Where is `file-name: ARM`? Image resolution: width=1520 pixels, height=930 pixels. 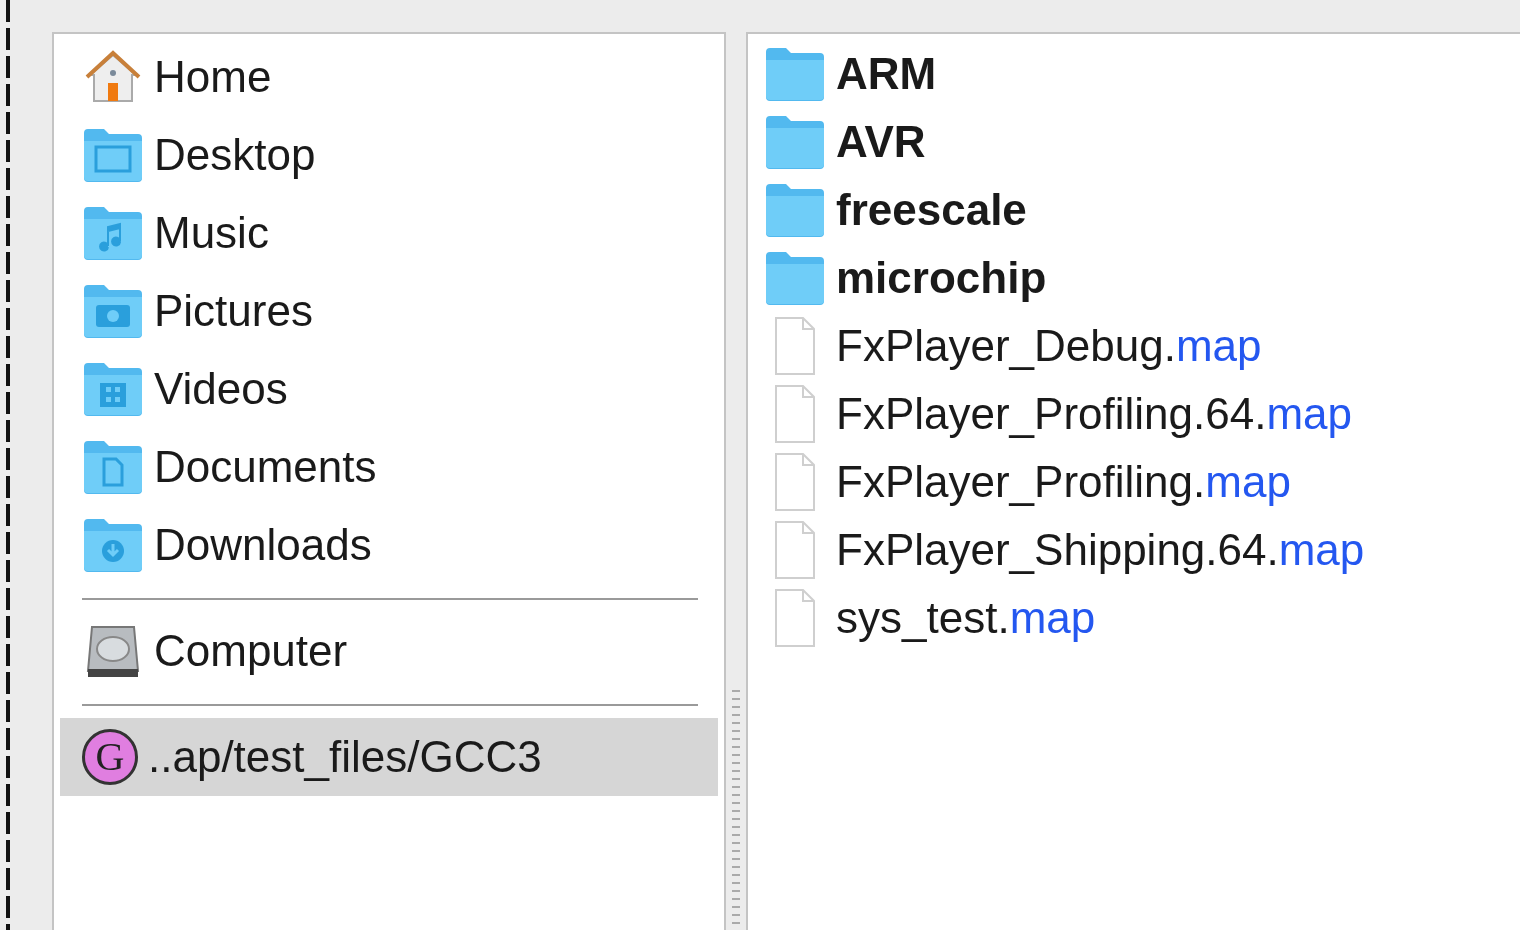
file-name: ARM is located at coordinates (886, 74).